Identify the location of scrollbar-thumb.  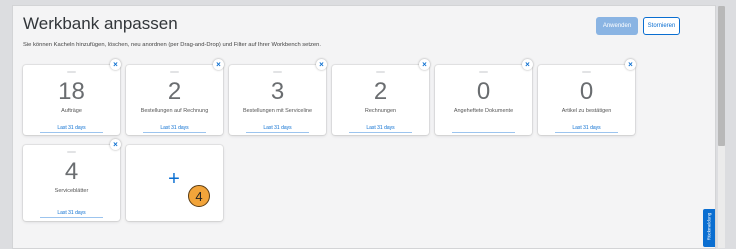
(721, 76).